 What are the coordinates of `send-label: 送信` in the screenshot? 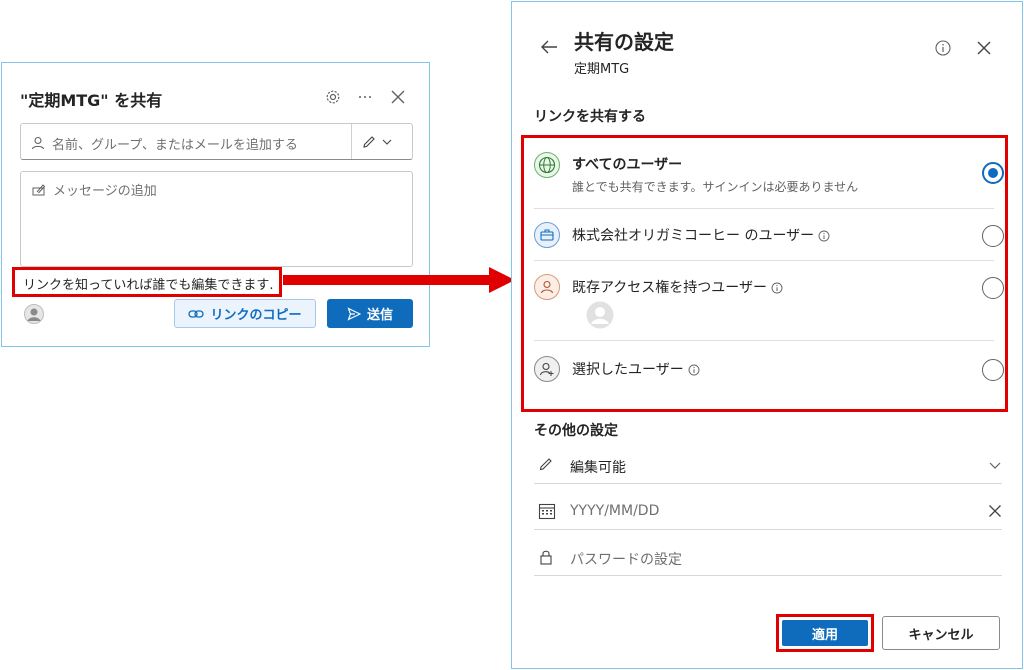 It's located at (379, 315).